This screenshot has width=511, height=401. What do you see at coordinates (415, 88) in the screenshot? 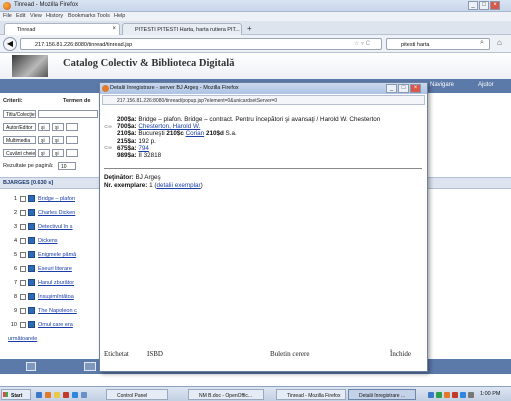
I see `popup-close-button: ×` at bounding box center [415, 88].